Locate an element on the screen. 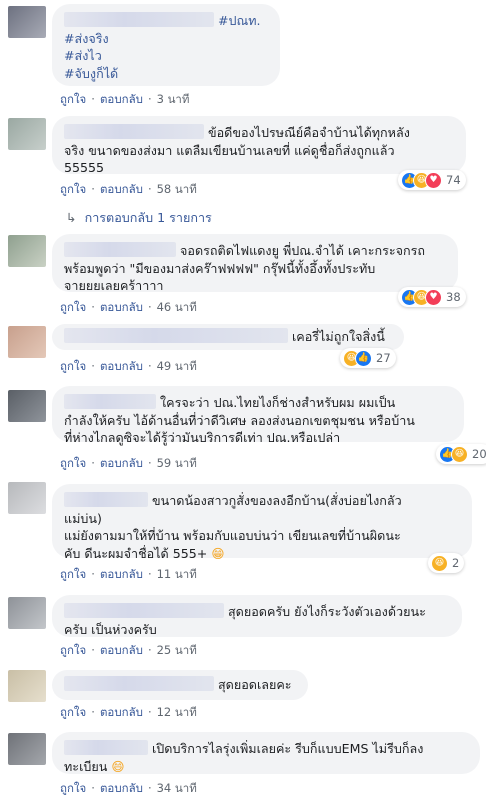 The height and width of the screenshot is (805, 486). timestamp: 12 นาที is located at coordinates (177, 712).